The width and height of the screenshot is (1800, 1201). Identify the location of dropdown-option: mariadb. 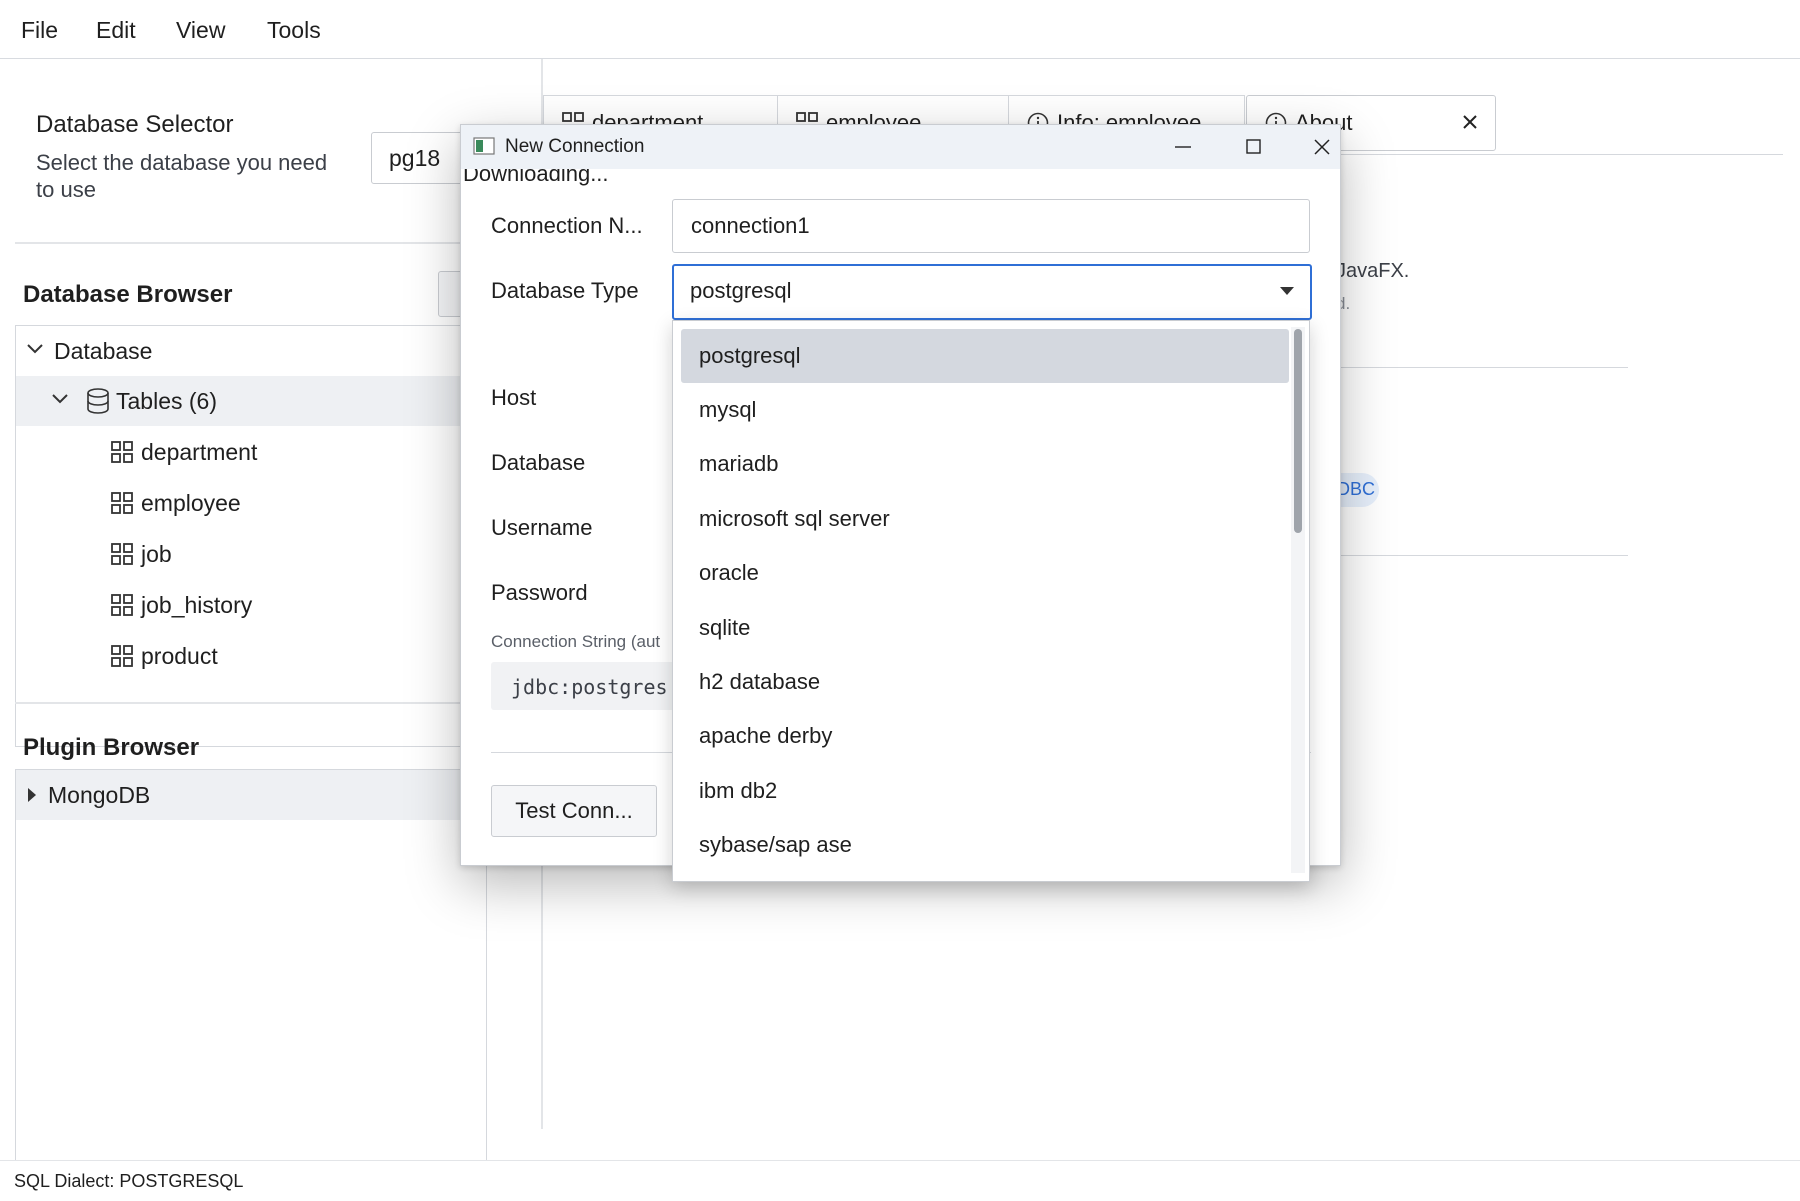
(985, 464).